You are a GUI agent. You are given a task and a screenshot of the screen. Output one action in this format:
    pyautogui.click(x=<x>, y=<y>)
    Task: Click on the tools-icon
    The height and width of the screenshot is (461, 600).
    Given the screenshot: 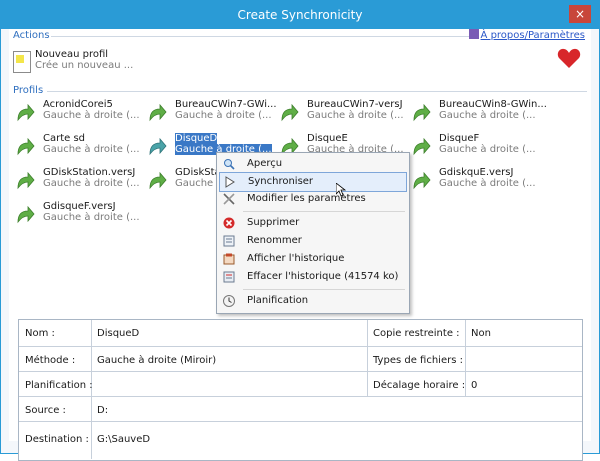 What is the action you would take?
    pyautogui.click(x=229, y=199)
    